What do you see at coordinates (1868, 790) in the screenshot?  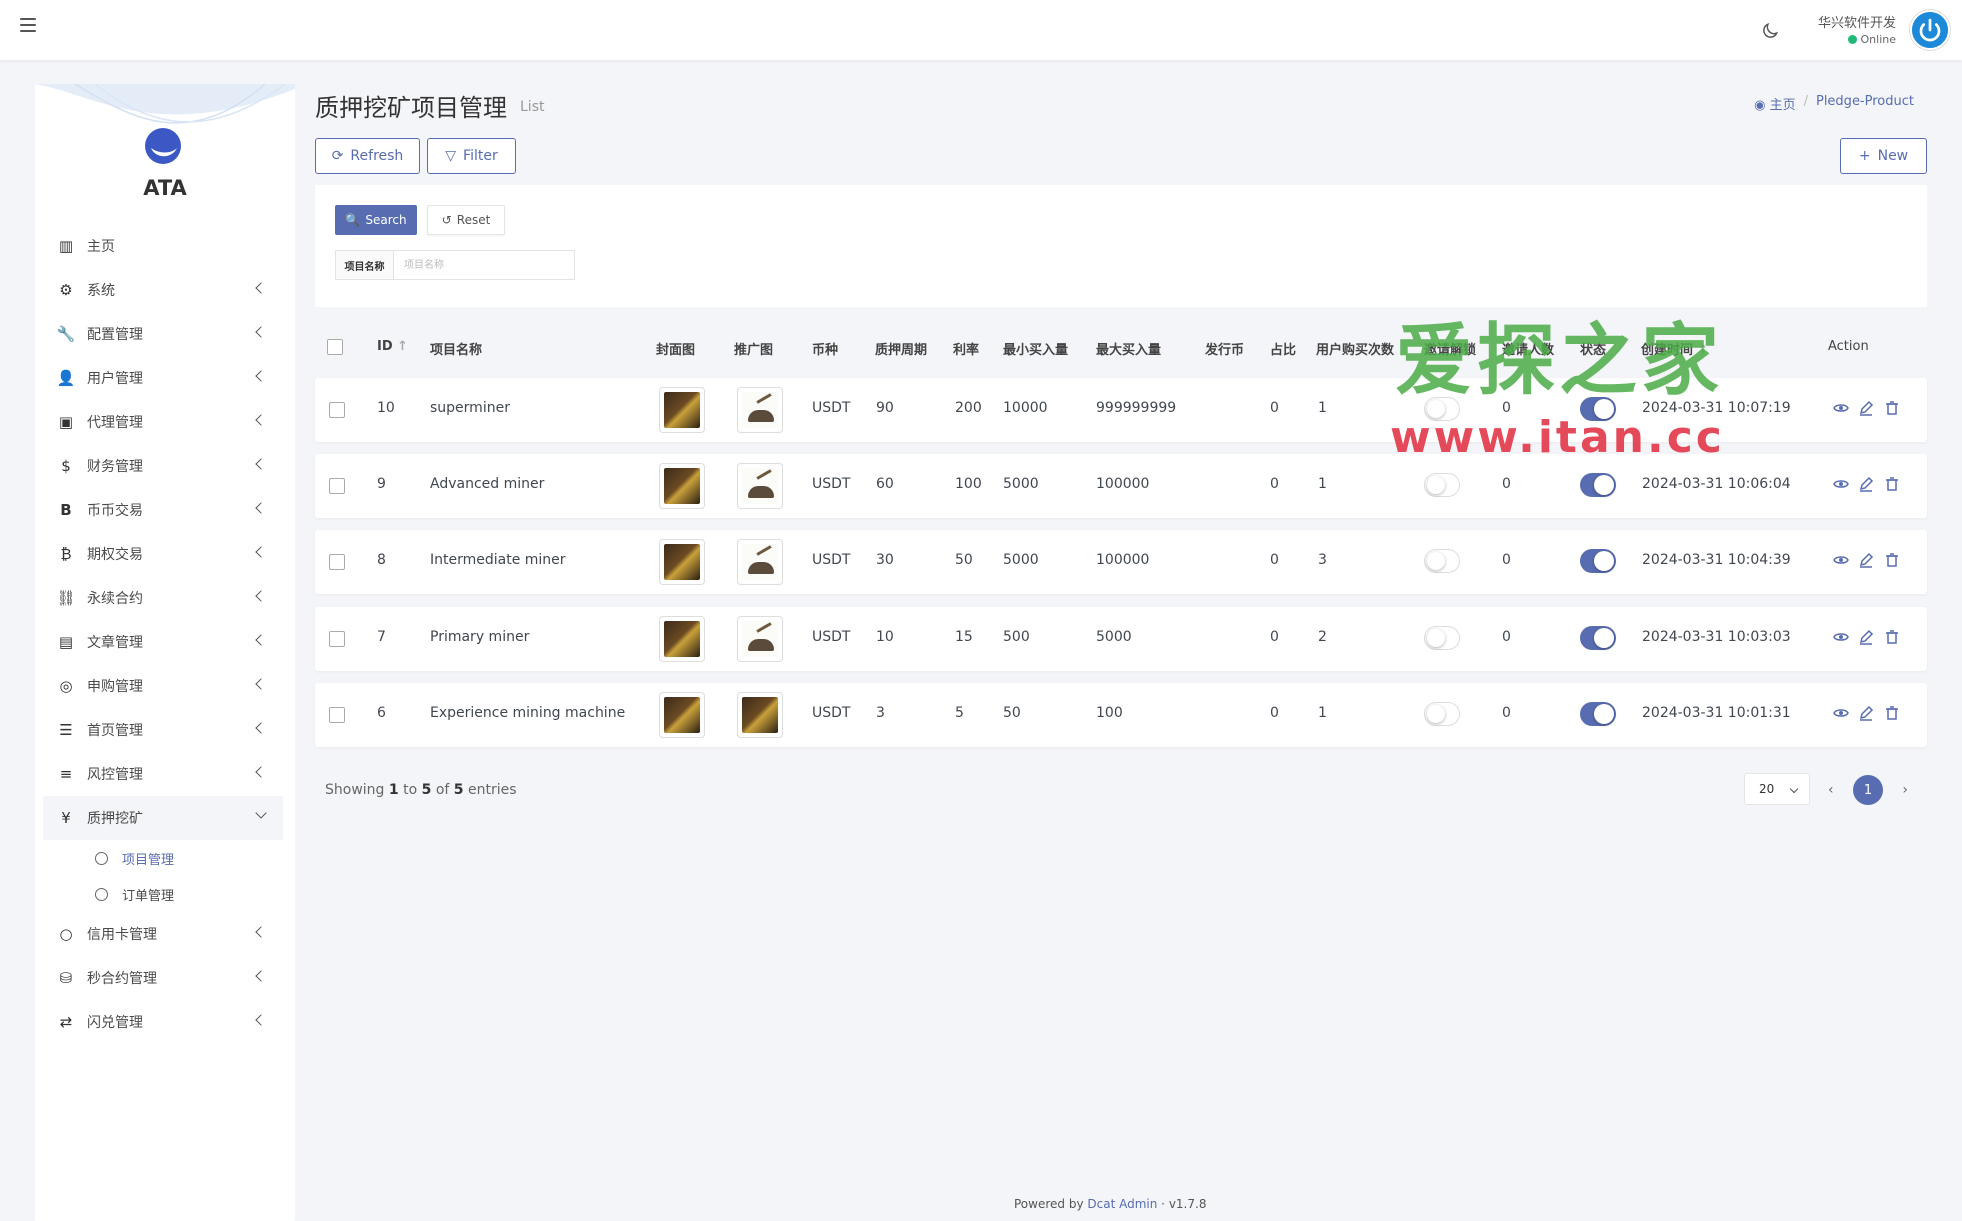 I see `page-button-current: 1` at bounding box center [1868, 790].